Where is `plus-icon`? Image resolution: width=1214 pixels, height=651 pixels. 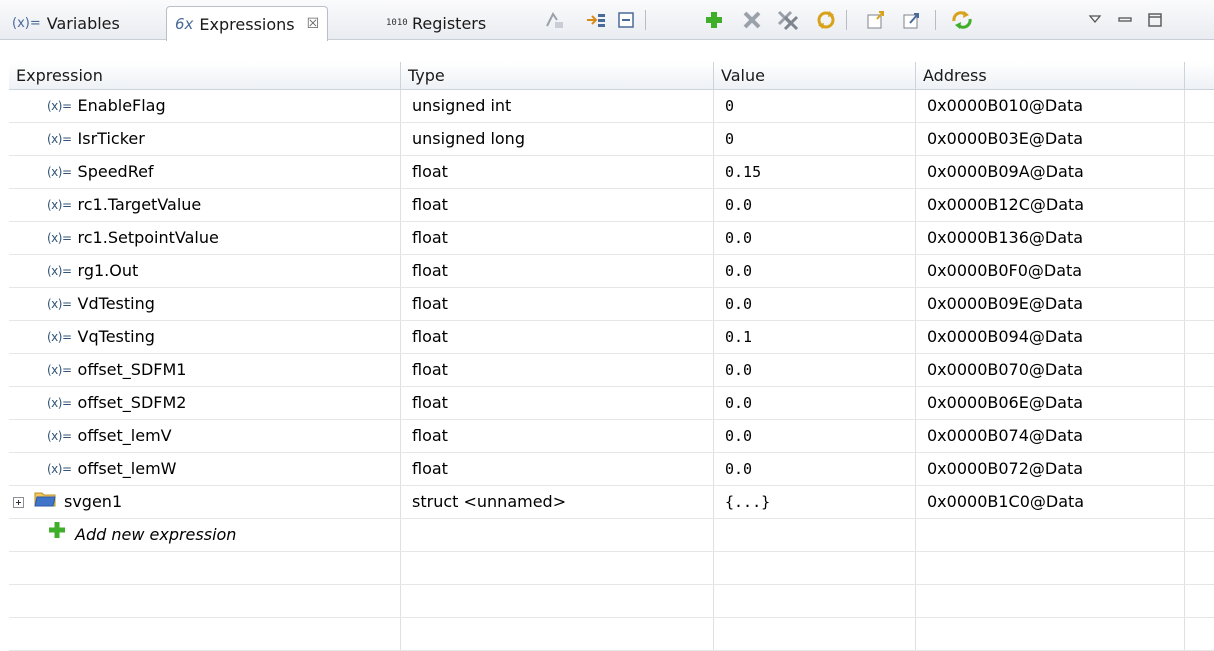 plus-icon is located at coordinates (57, 535).